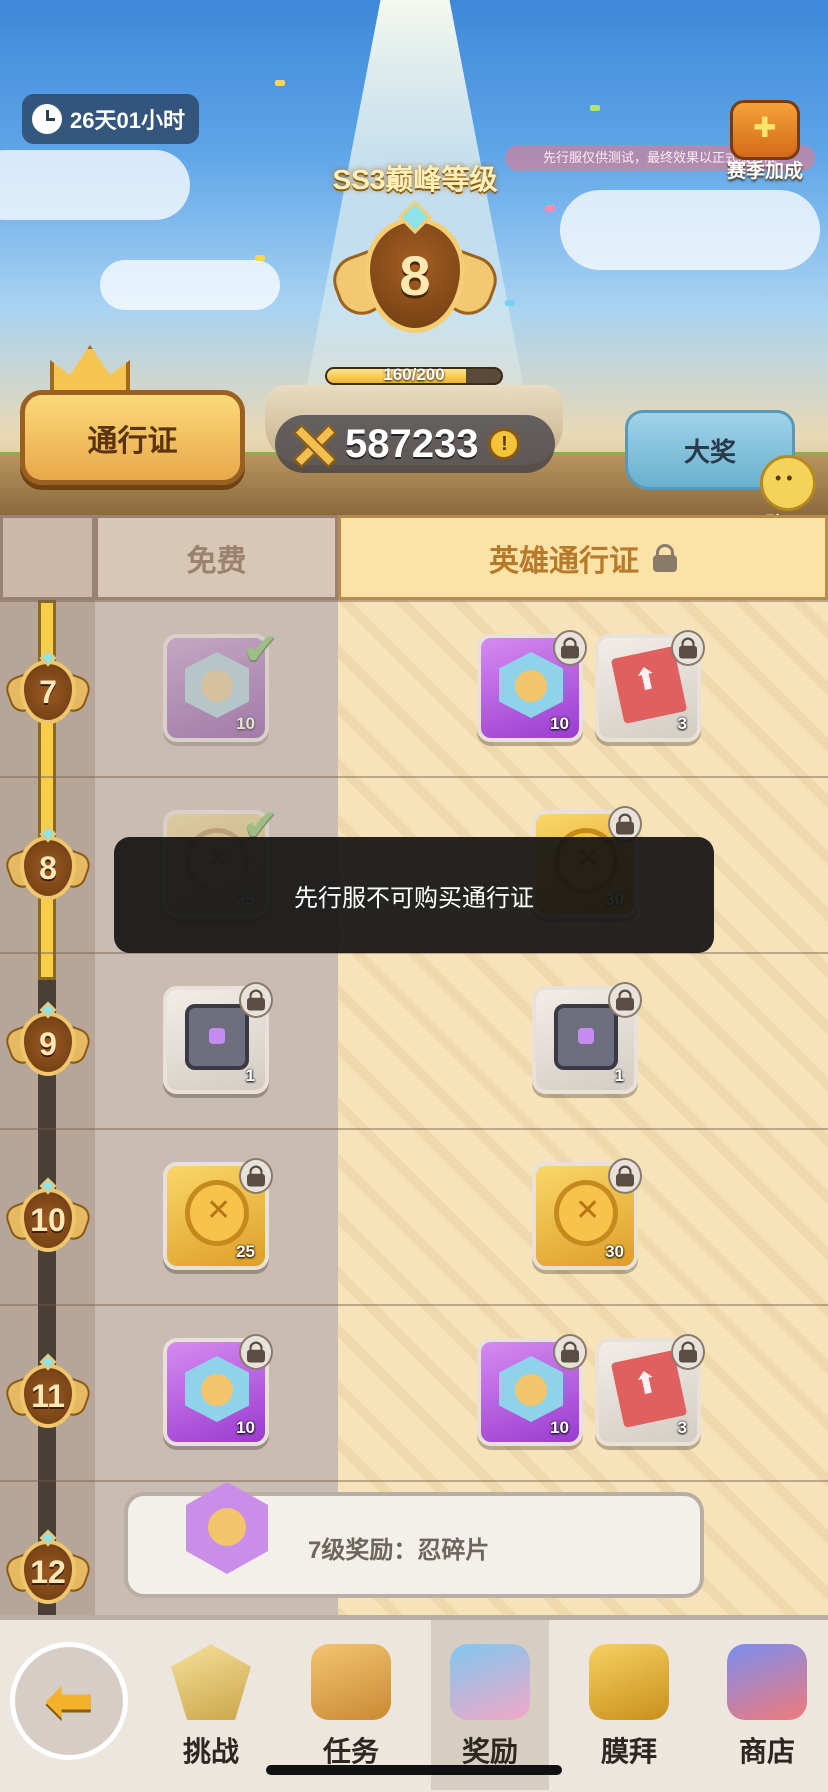  I want to click on level-disc: 7, so click(48, 692).